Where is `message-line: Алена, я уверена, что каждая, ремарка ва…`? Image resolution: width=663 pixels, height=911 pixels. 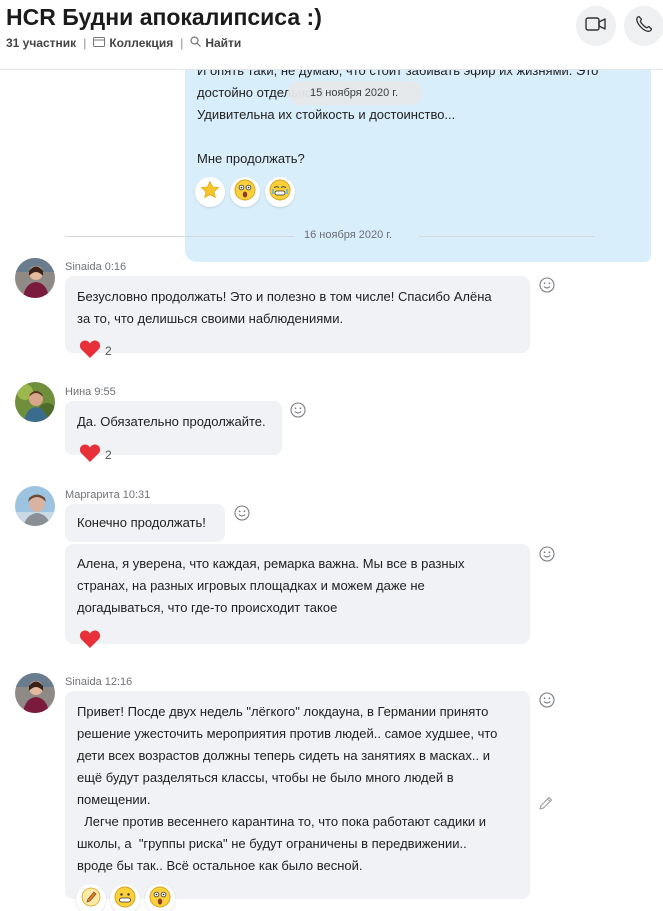
message-line: Алена, я уверена, что каждая, ремарка ва… is located at coordinates (271, 563).